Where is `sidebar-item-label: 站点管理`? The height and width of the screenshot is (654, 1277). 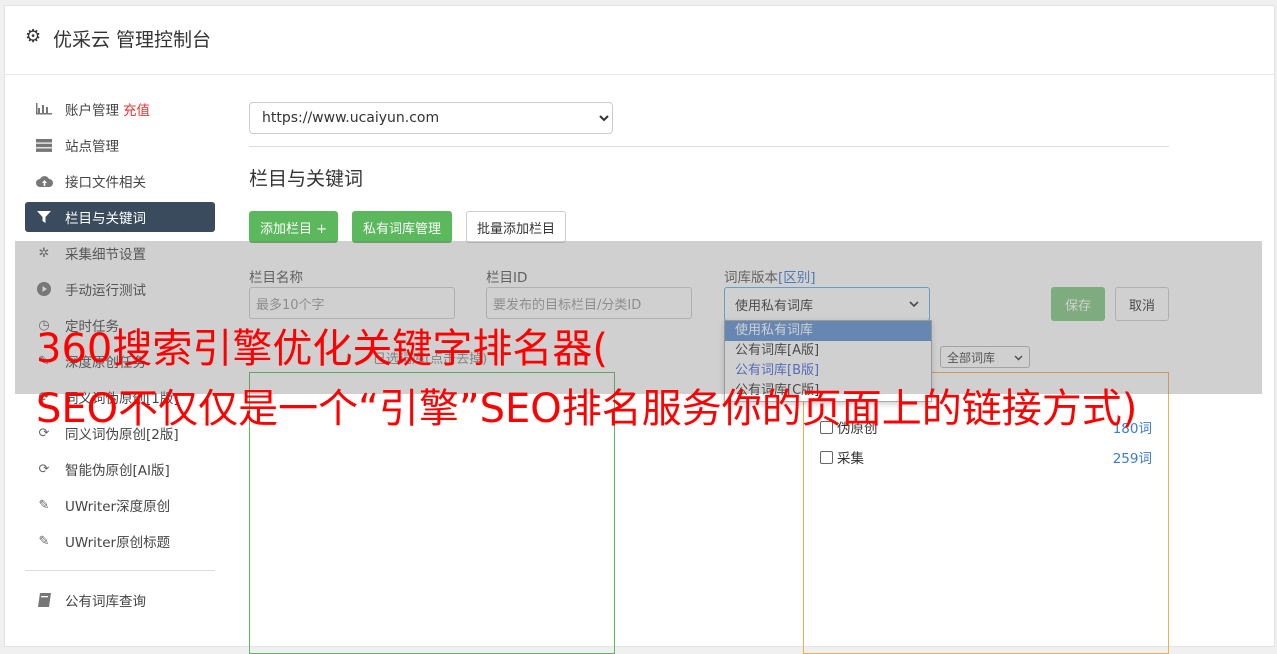
sidebar-item-label: 站点管理 is located at coordinates (92, 147).